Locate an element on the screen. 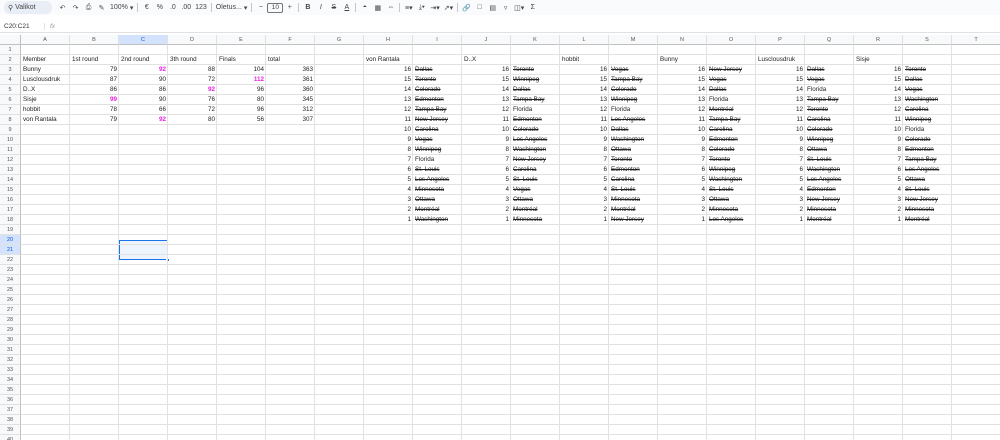 The height and width of the screenshot is (440, 1000). column-header-o: O is located at coordinates (731, 40).